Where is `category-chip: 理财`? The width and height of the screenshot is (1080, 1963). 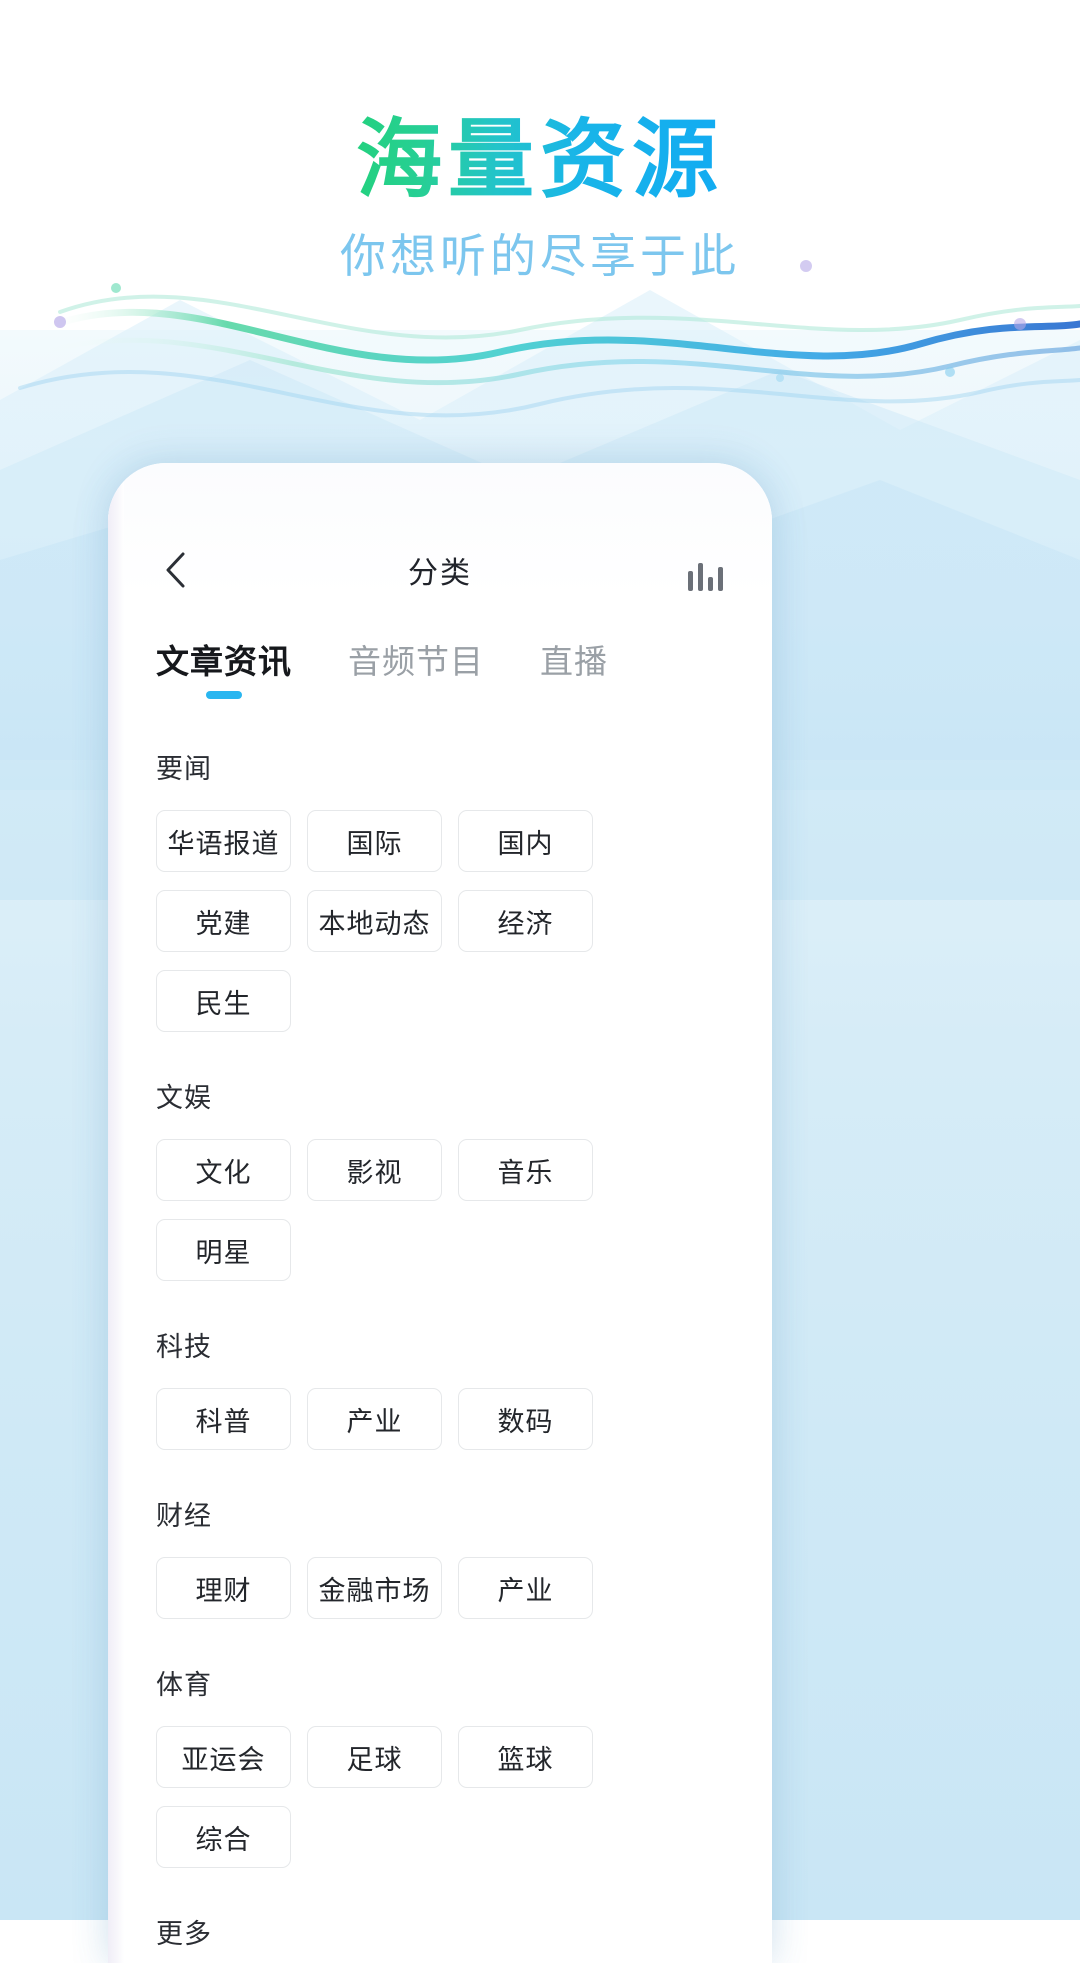 category-chip: 理财 is located at coordinates (223, 1588).